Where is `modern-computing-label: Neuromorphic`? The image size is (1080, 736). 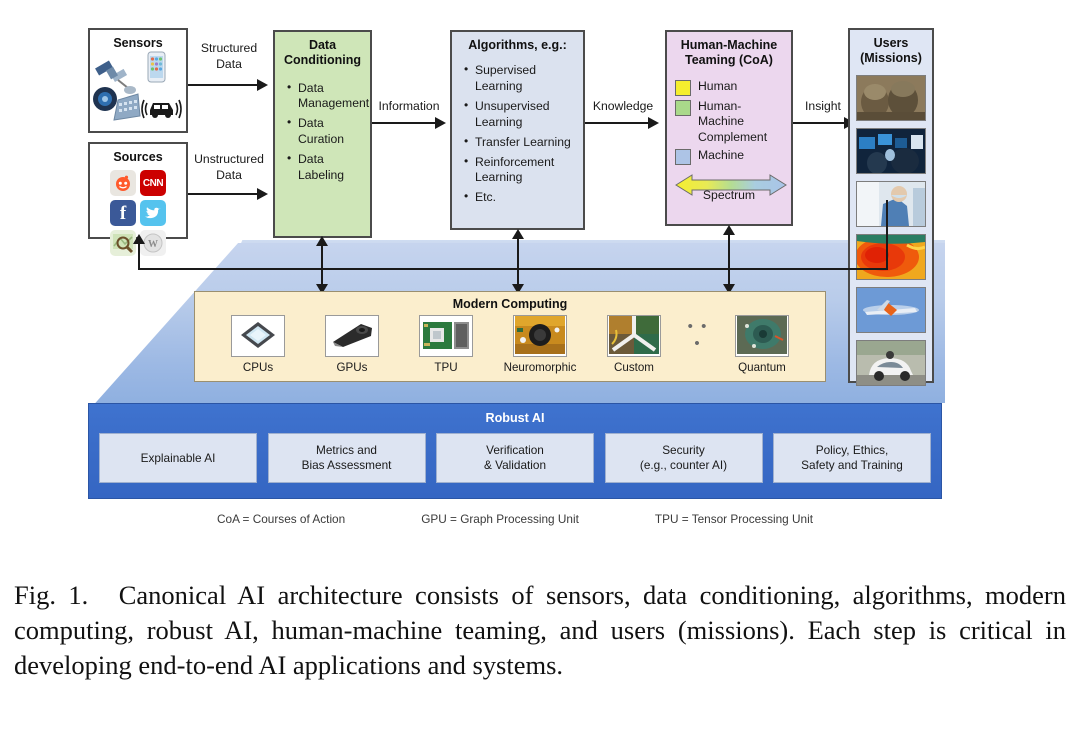 modern-computing-label: Neuromorphic is located at coordinates (540, 367).